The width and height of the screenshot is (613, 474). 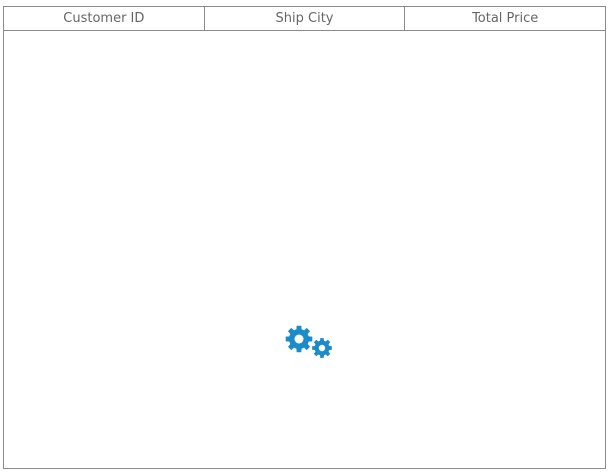 I want to click on large-gear-icon-hole, so click(x=299, y=339).